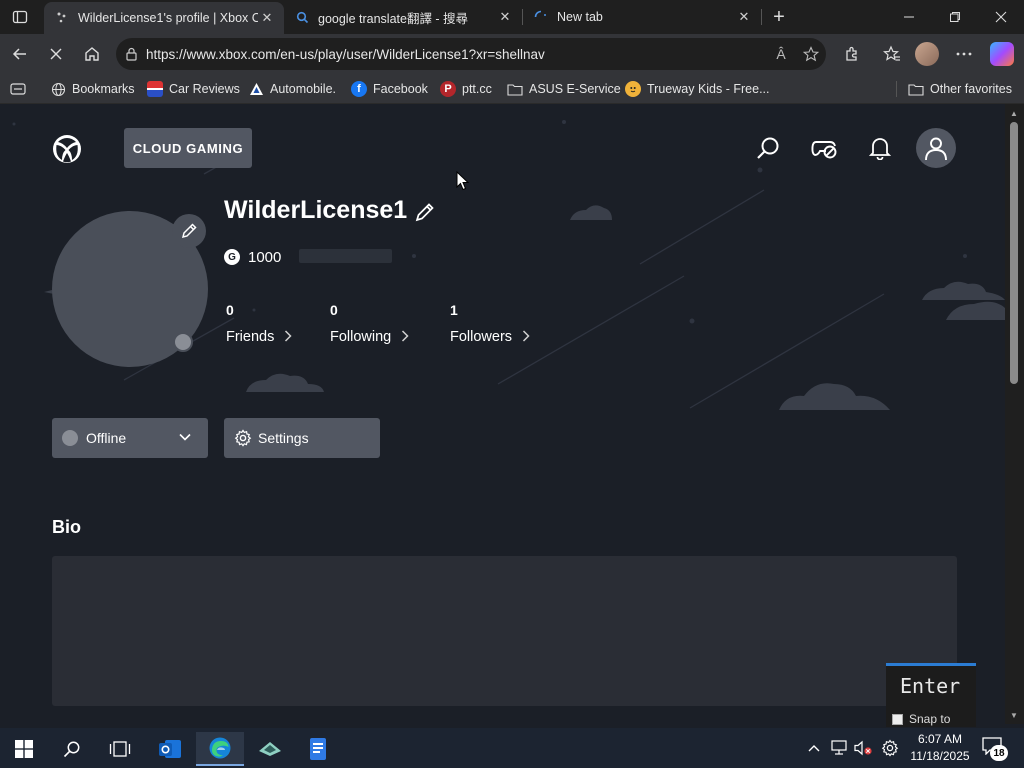 This screenshot has width=1024, height=768. What do you see at coordinates (642, 17) in the screenshot?
I see `tab-new-tab: New tab ✕` at bounding box center [642, 17].